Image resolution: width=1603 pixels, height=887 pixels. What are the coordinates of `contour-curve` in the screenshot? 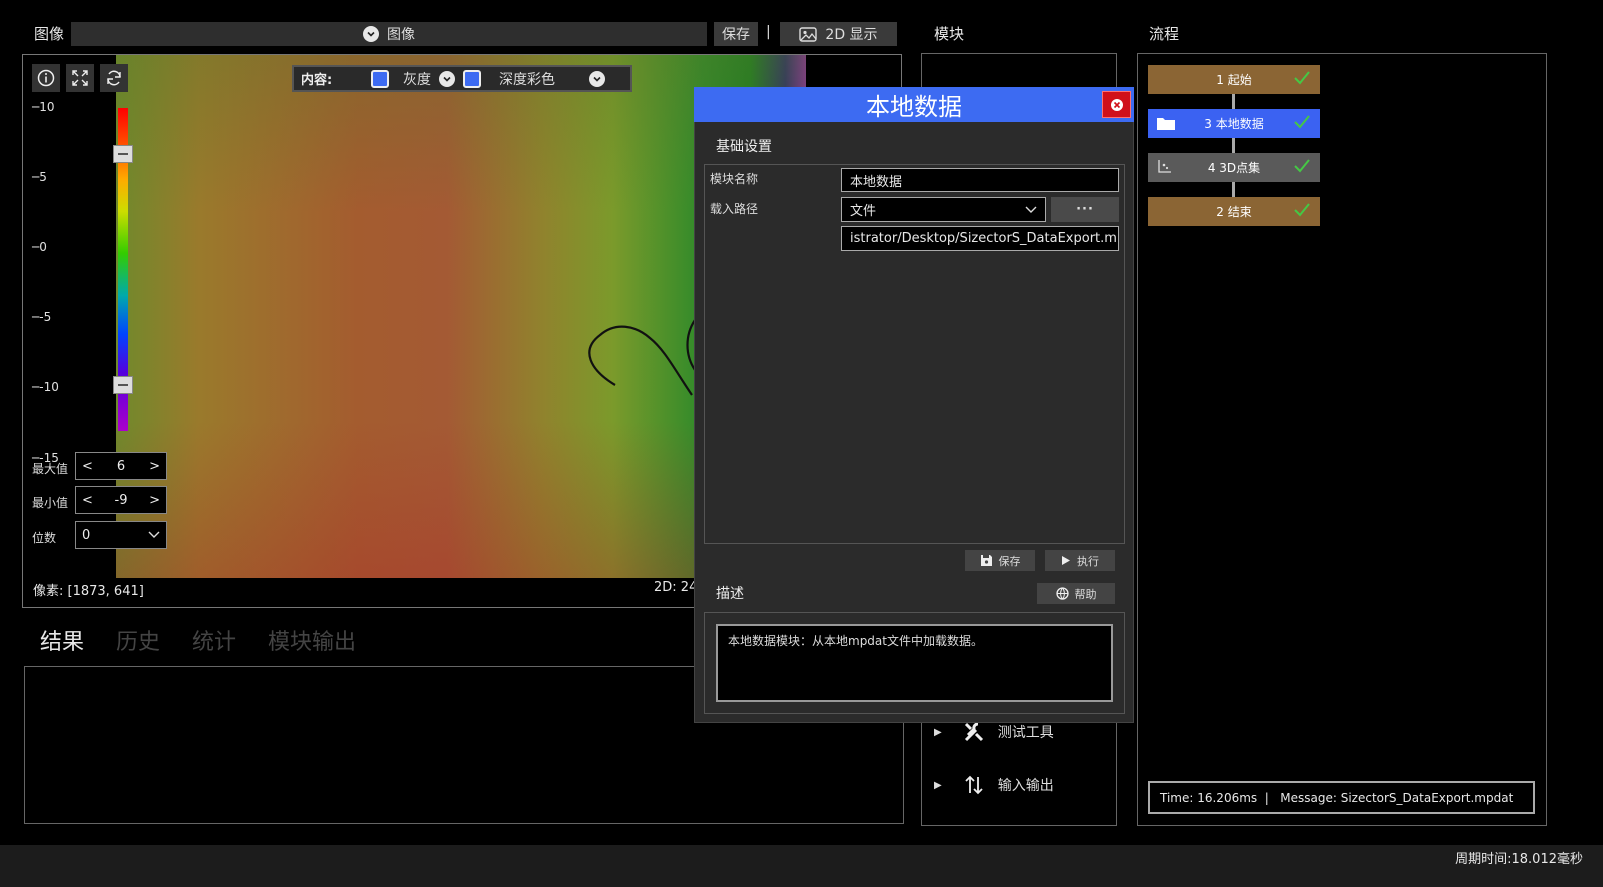 It's located at (640, 355).